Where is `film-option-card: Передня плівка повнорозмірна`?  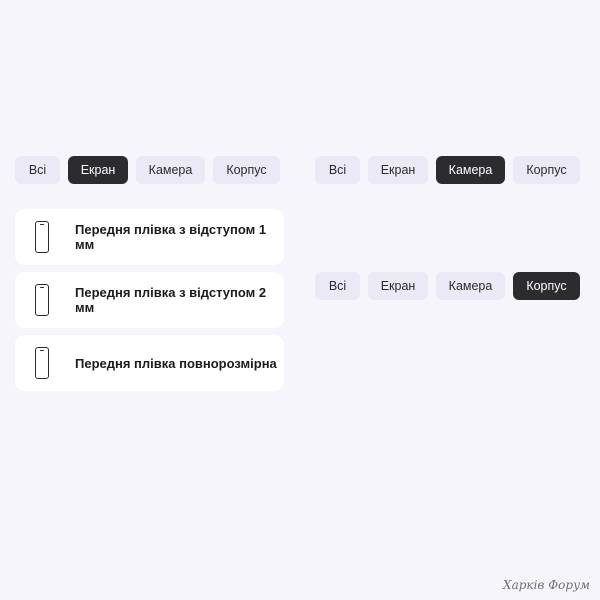
film-option-card: Передня плівка повнорозмірна is located at coordinates (149, 363).